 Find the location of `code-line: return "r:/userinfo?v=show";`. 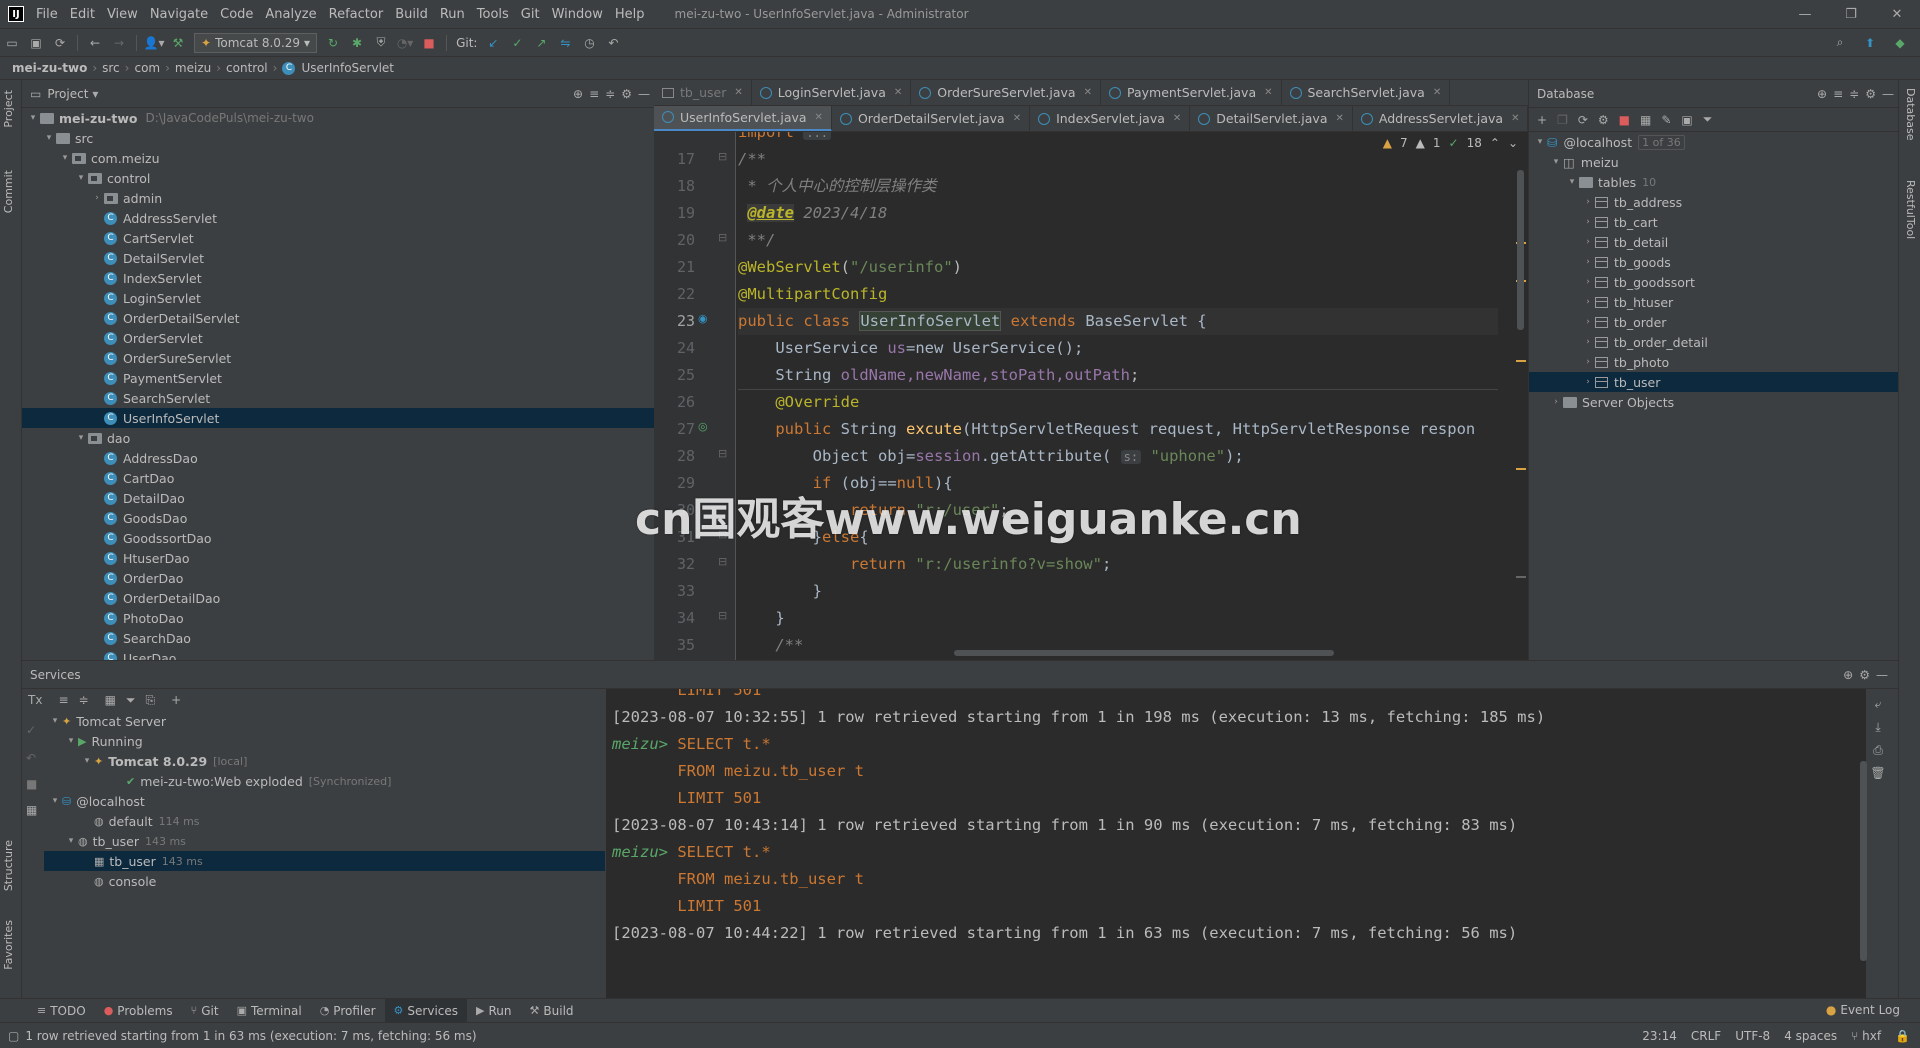

code-line: return "r:/userinfo?v=show"; is located at coordinates (1118, 564).